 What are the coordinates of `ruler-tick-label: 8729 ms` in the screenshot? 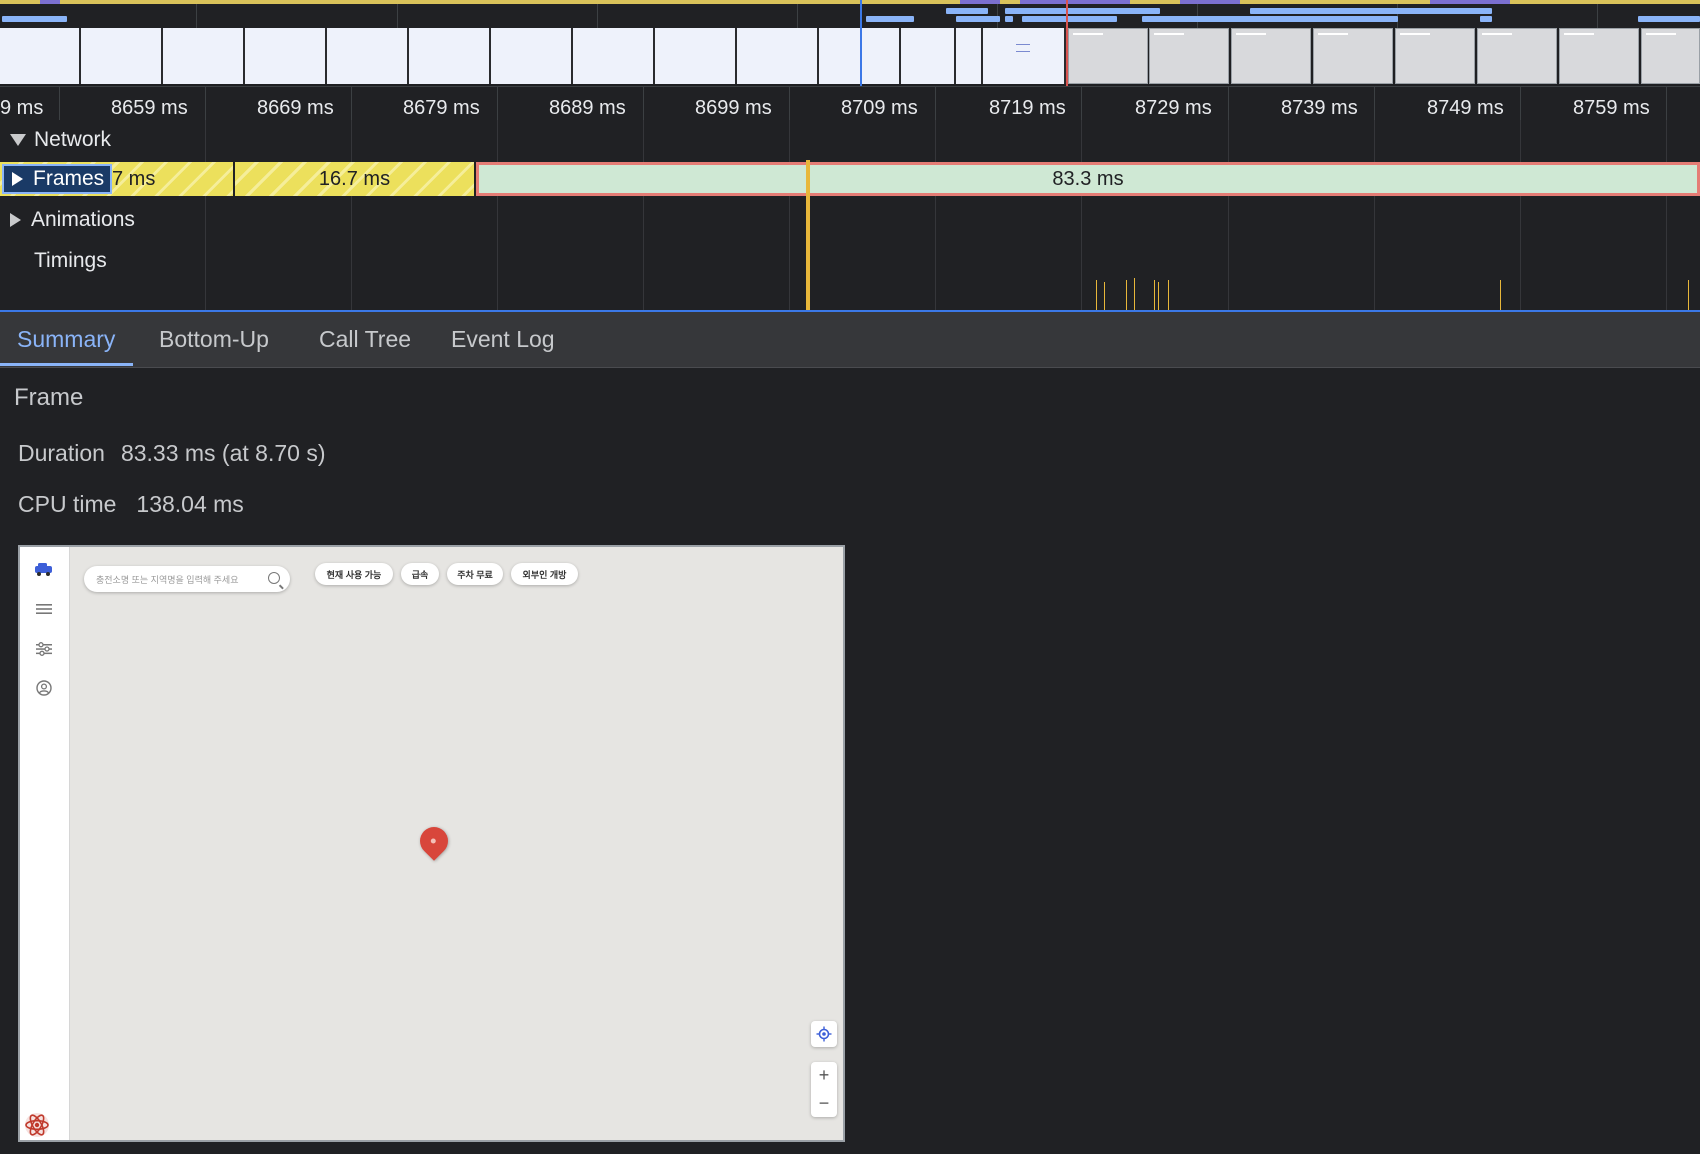 It's located at (1173, 108).